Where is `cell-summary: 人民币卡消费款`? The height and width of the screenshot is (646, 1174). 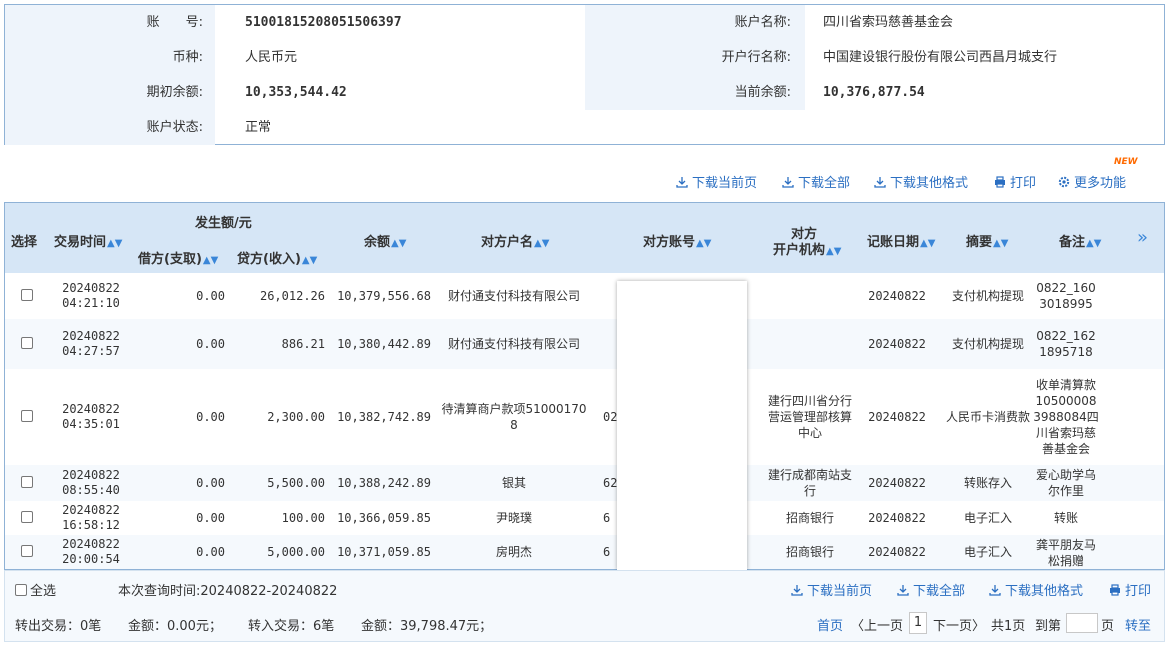 cell-summary: 人民币卡消费款 is located at coordinates (987, 417).